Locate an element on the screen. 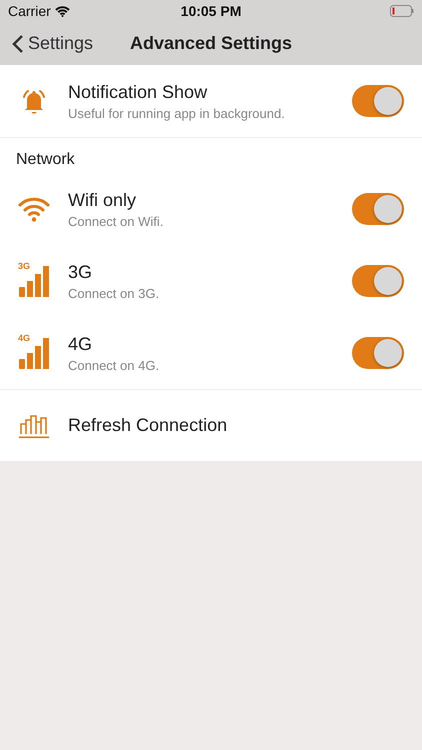  setting-description: Connect on Wifi. is located at coordinates (116, 221).